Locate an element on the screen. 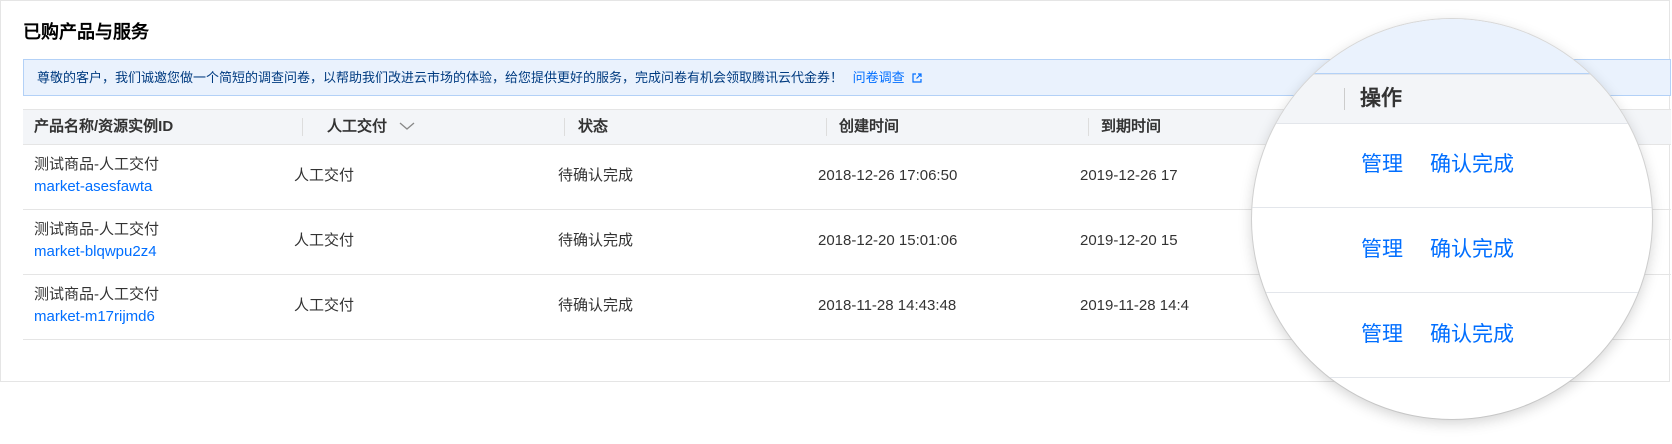 The image size is (1672, 444). lens-notice-band is located at coordinates (1452, 46).